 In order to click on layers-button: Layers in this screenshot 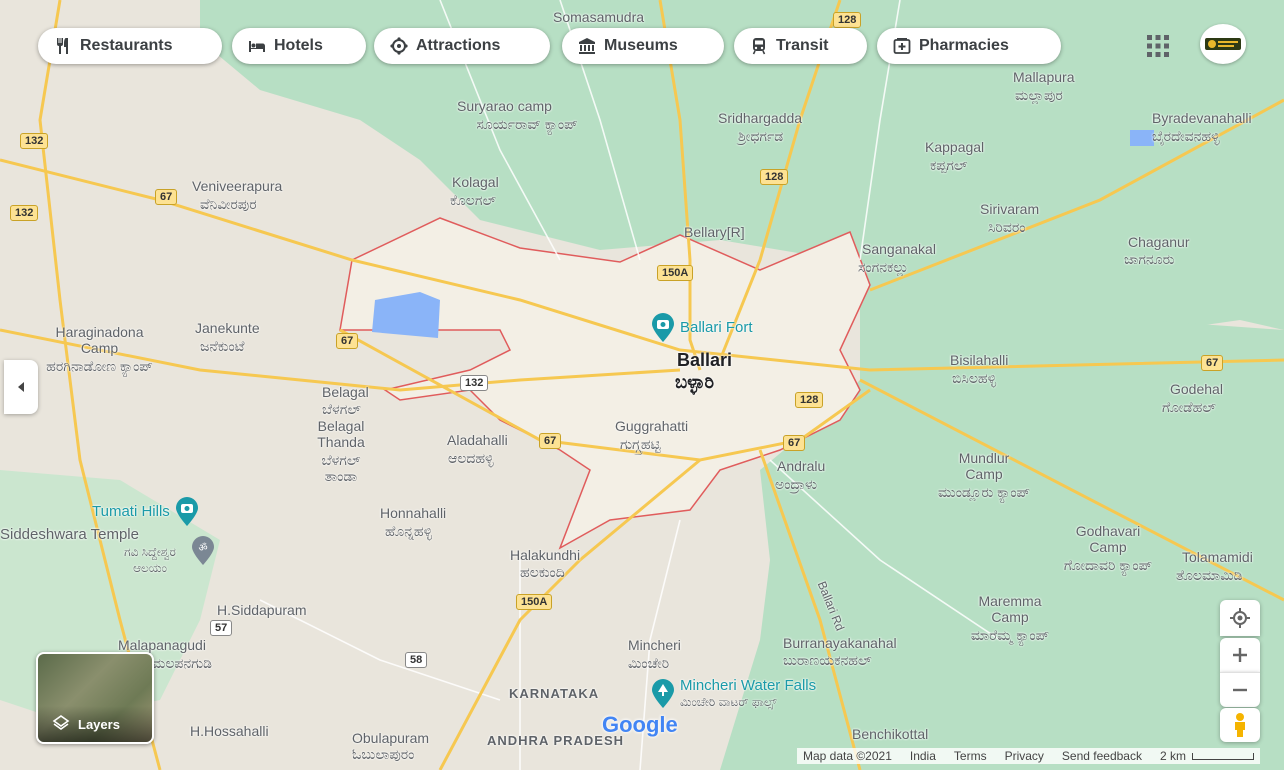, I will do `click(95, 698)`.